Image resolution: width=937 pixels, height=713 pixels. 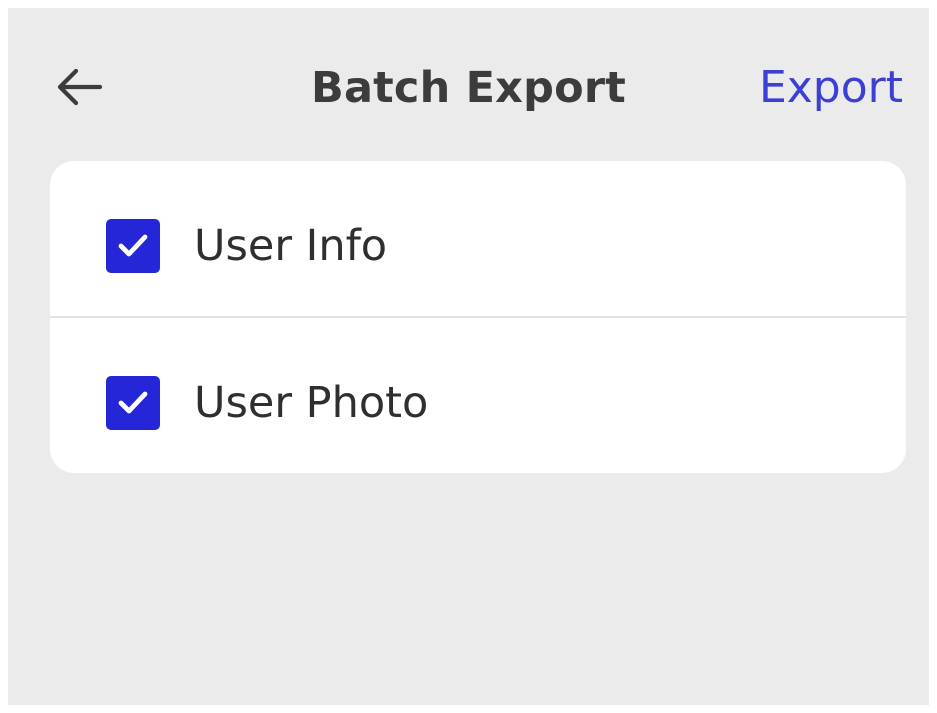 What do you see at coordinates (291, 246) in the screenshot?
I see `user-info-label: User Info` at bounding box center [291, 246].